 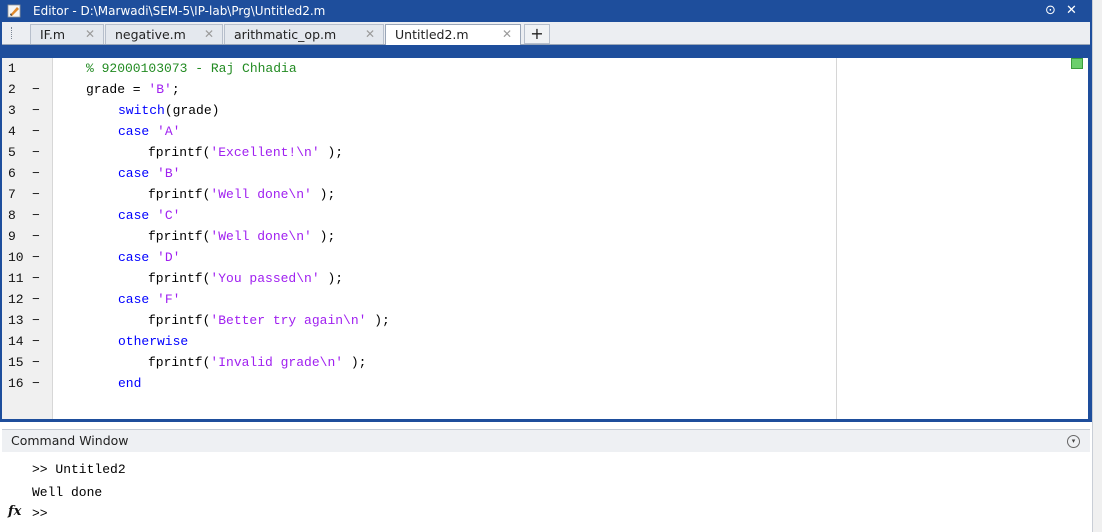 What do you see at coordinates (16, 278) in the screenshot?
I see `line-number: 11` at bounding box center [16, 278].